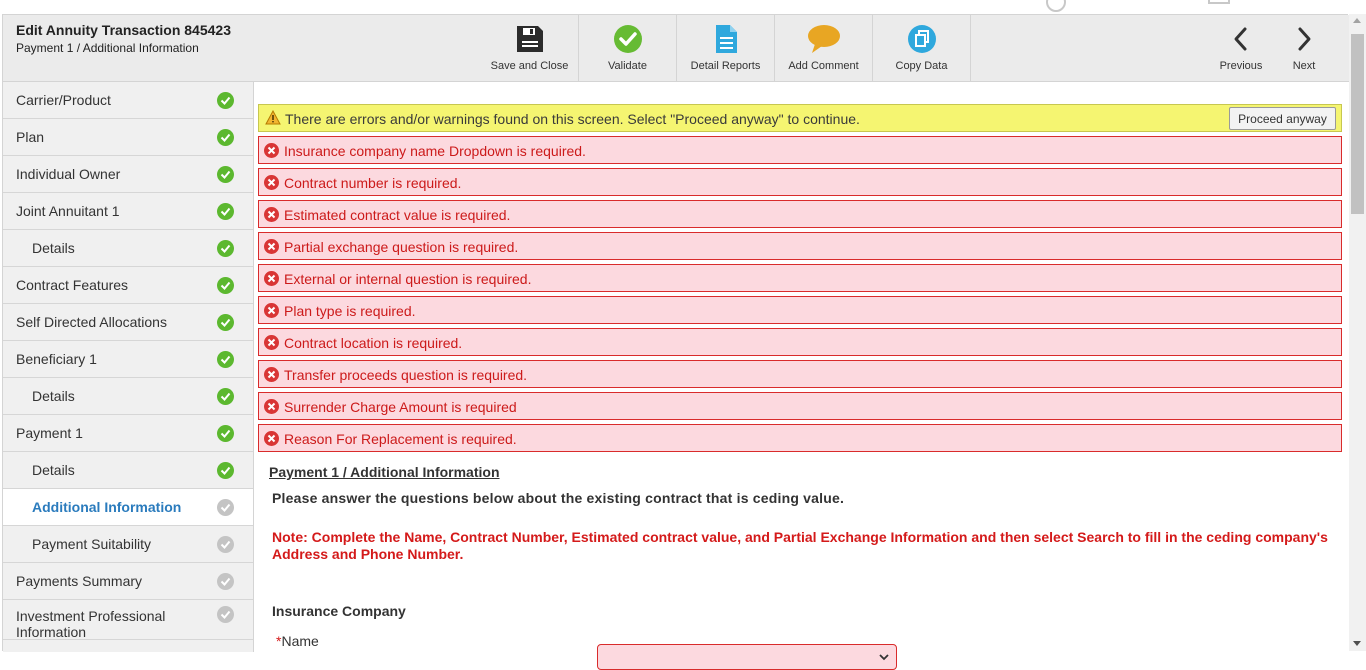 The image size is (1366, 670). I want to click on sidebar-item-payment-1: Payment 1, so click(128, 433).